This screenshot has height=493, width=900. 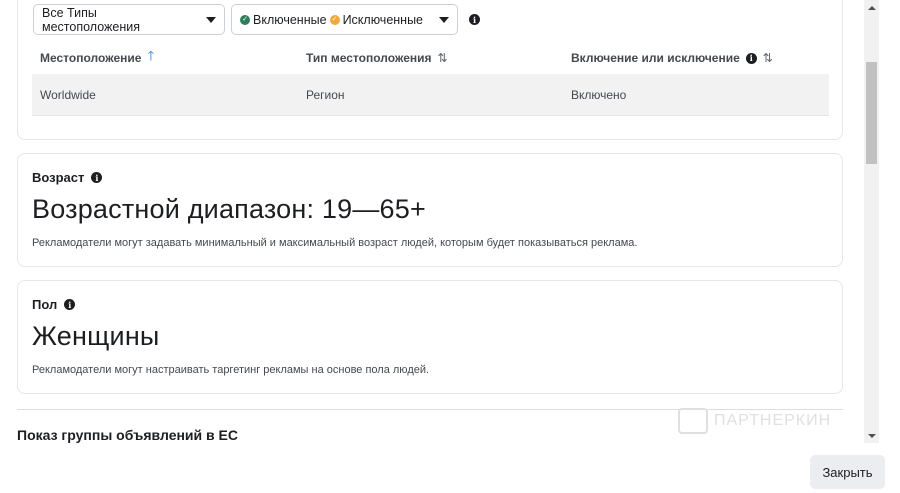 What do you see at coordinates (245, 19) in the screenshot?
I see `included-check-icon: ✓` at bounding box center [245, 19].